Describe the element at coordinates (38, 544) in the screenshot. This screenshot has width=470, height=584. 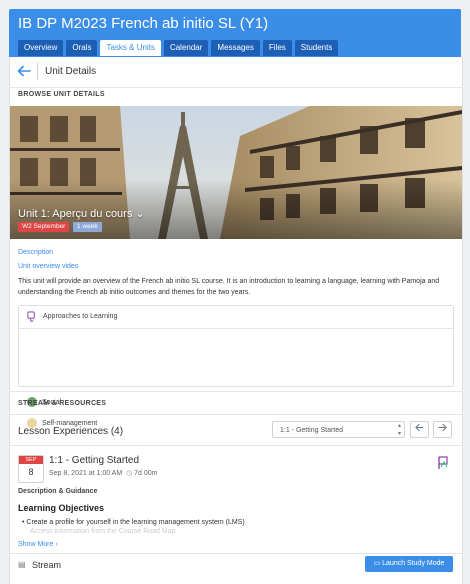
I see `show-more-link: Show More ›` at that location.